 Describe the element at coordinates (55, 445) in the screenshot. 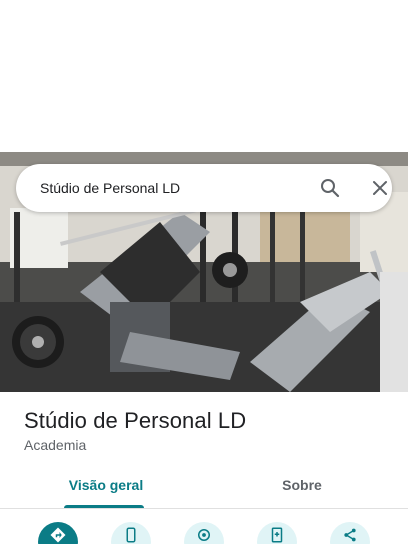

I see `place-category: Academia` at that location.